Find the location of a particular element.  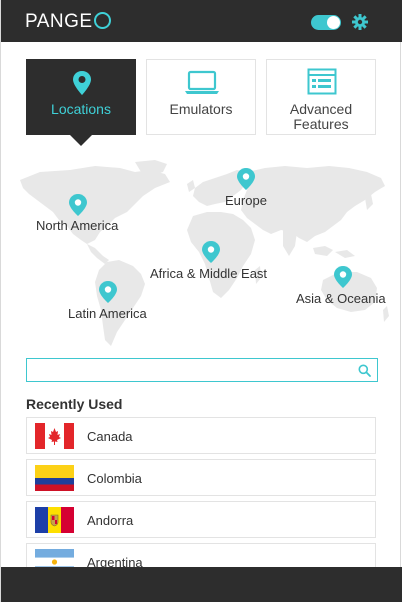

region-europe: Europe is located at coordinates (246, 200).